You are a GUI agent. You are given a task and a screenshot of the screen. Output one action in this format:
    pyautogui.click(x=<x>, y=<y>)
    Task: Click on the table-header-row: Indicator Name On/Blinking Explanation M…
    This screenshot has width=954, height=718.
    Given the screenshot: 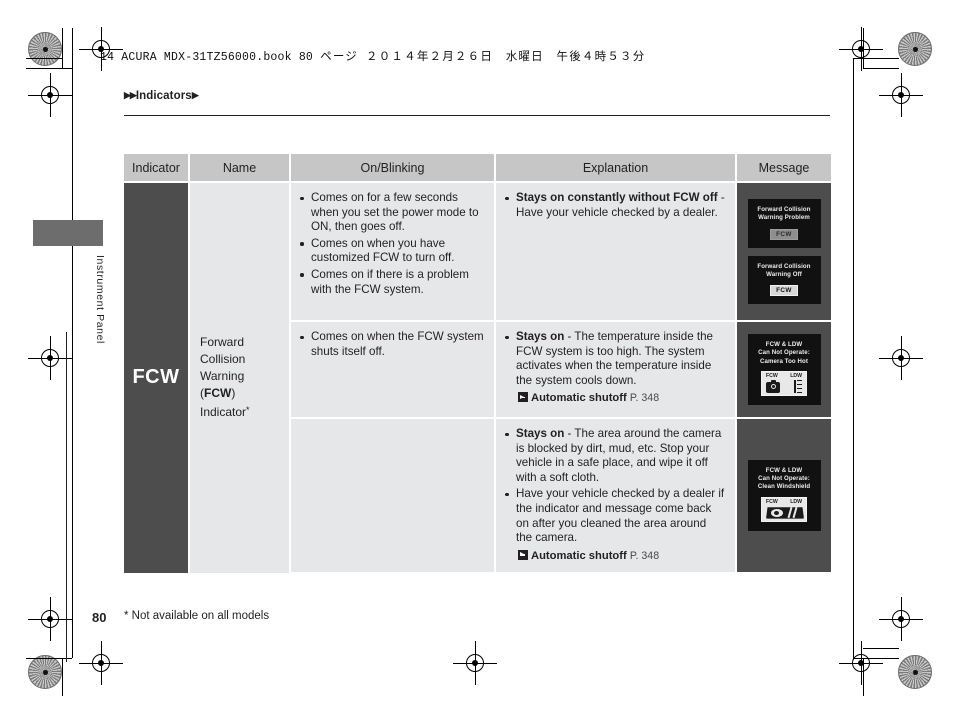 What is the action you would take?
    pyautogui.click(x=477, y=168)
    